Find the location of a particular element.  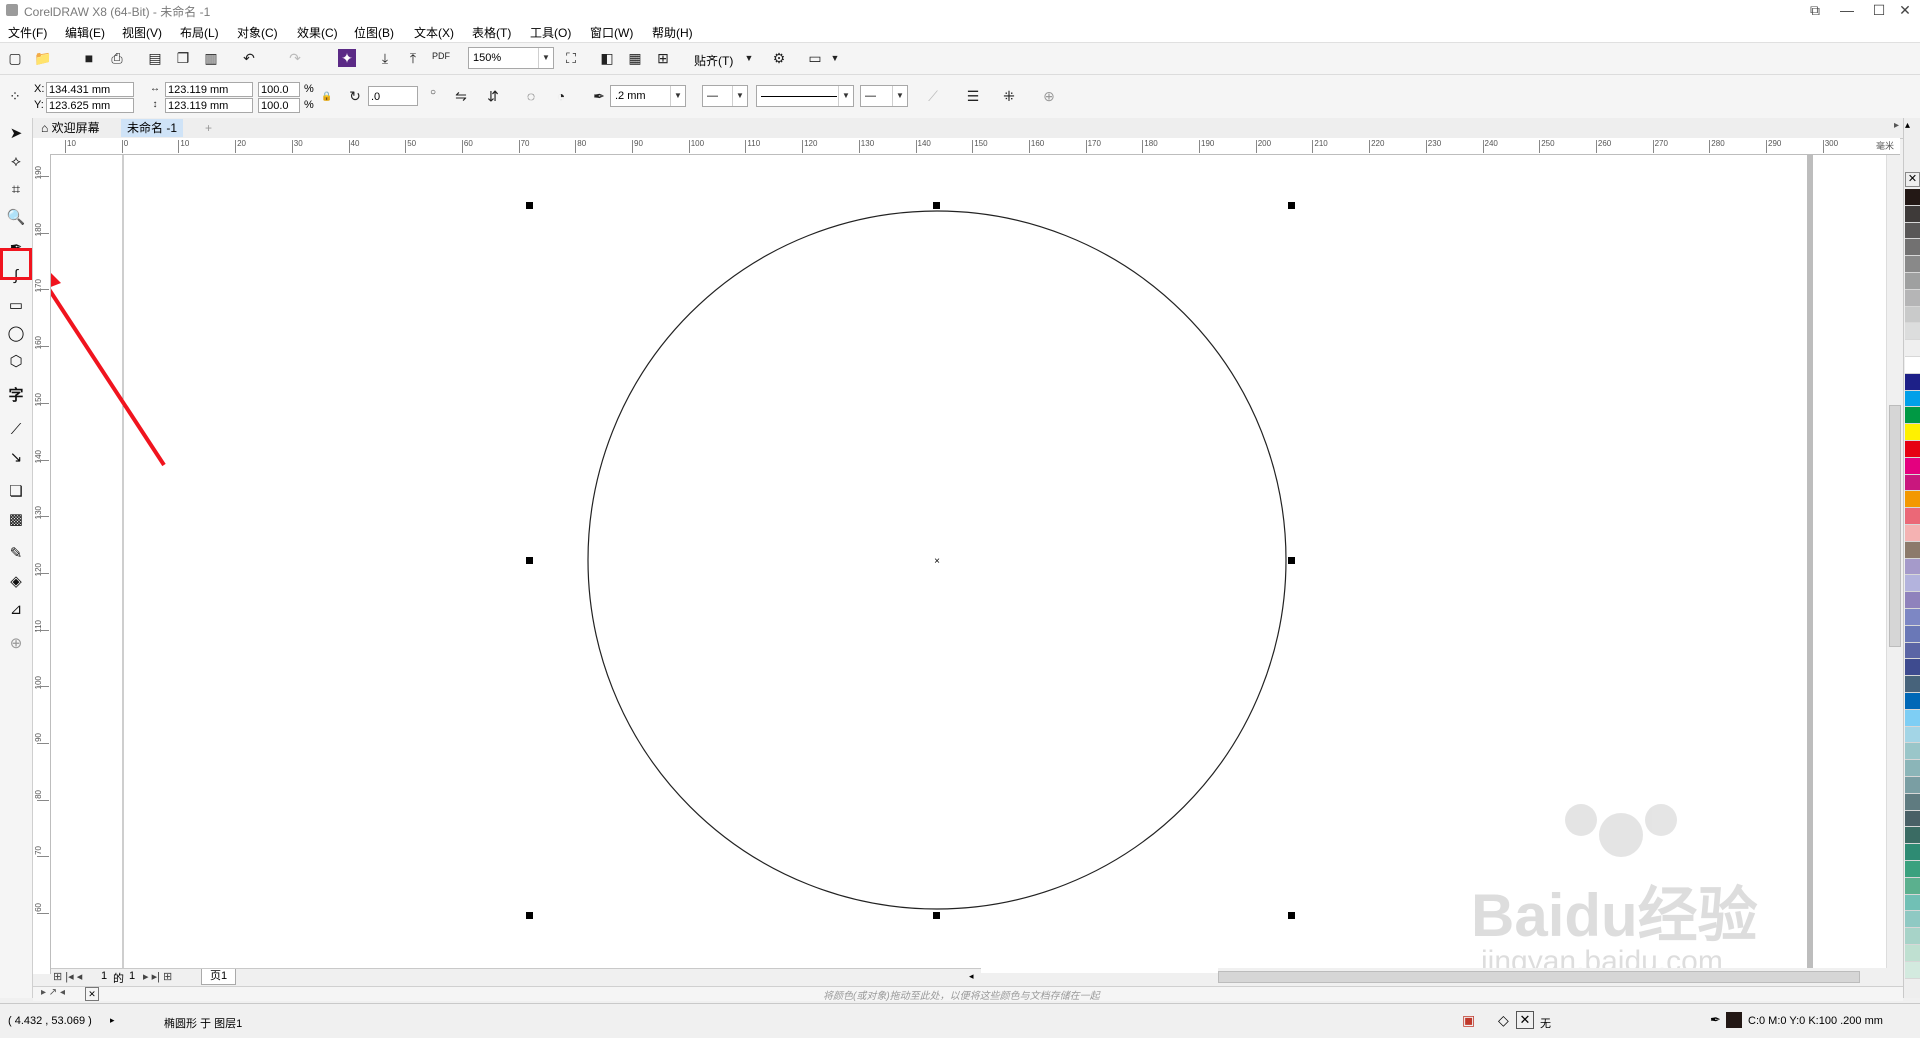

restore-down-icon: ⧉ is located at coordinates (1815, 10).